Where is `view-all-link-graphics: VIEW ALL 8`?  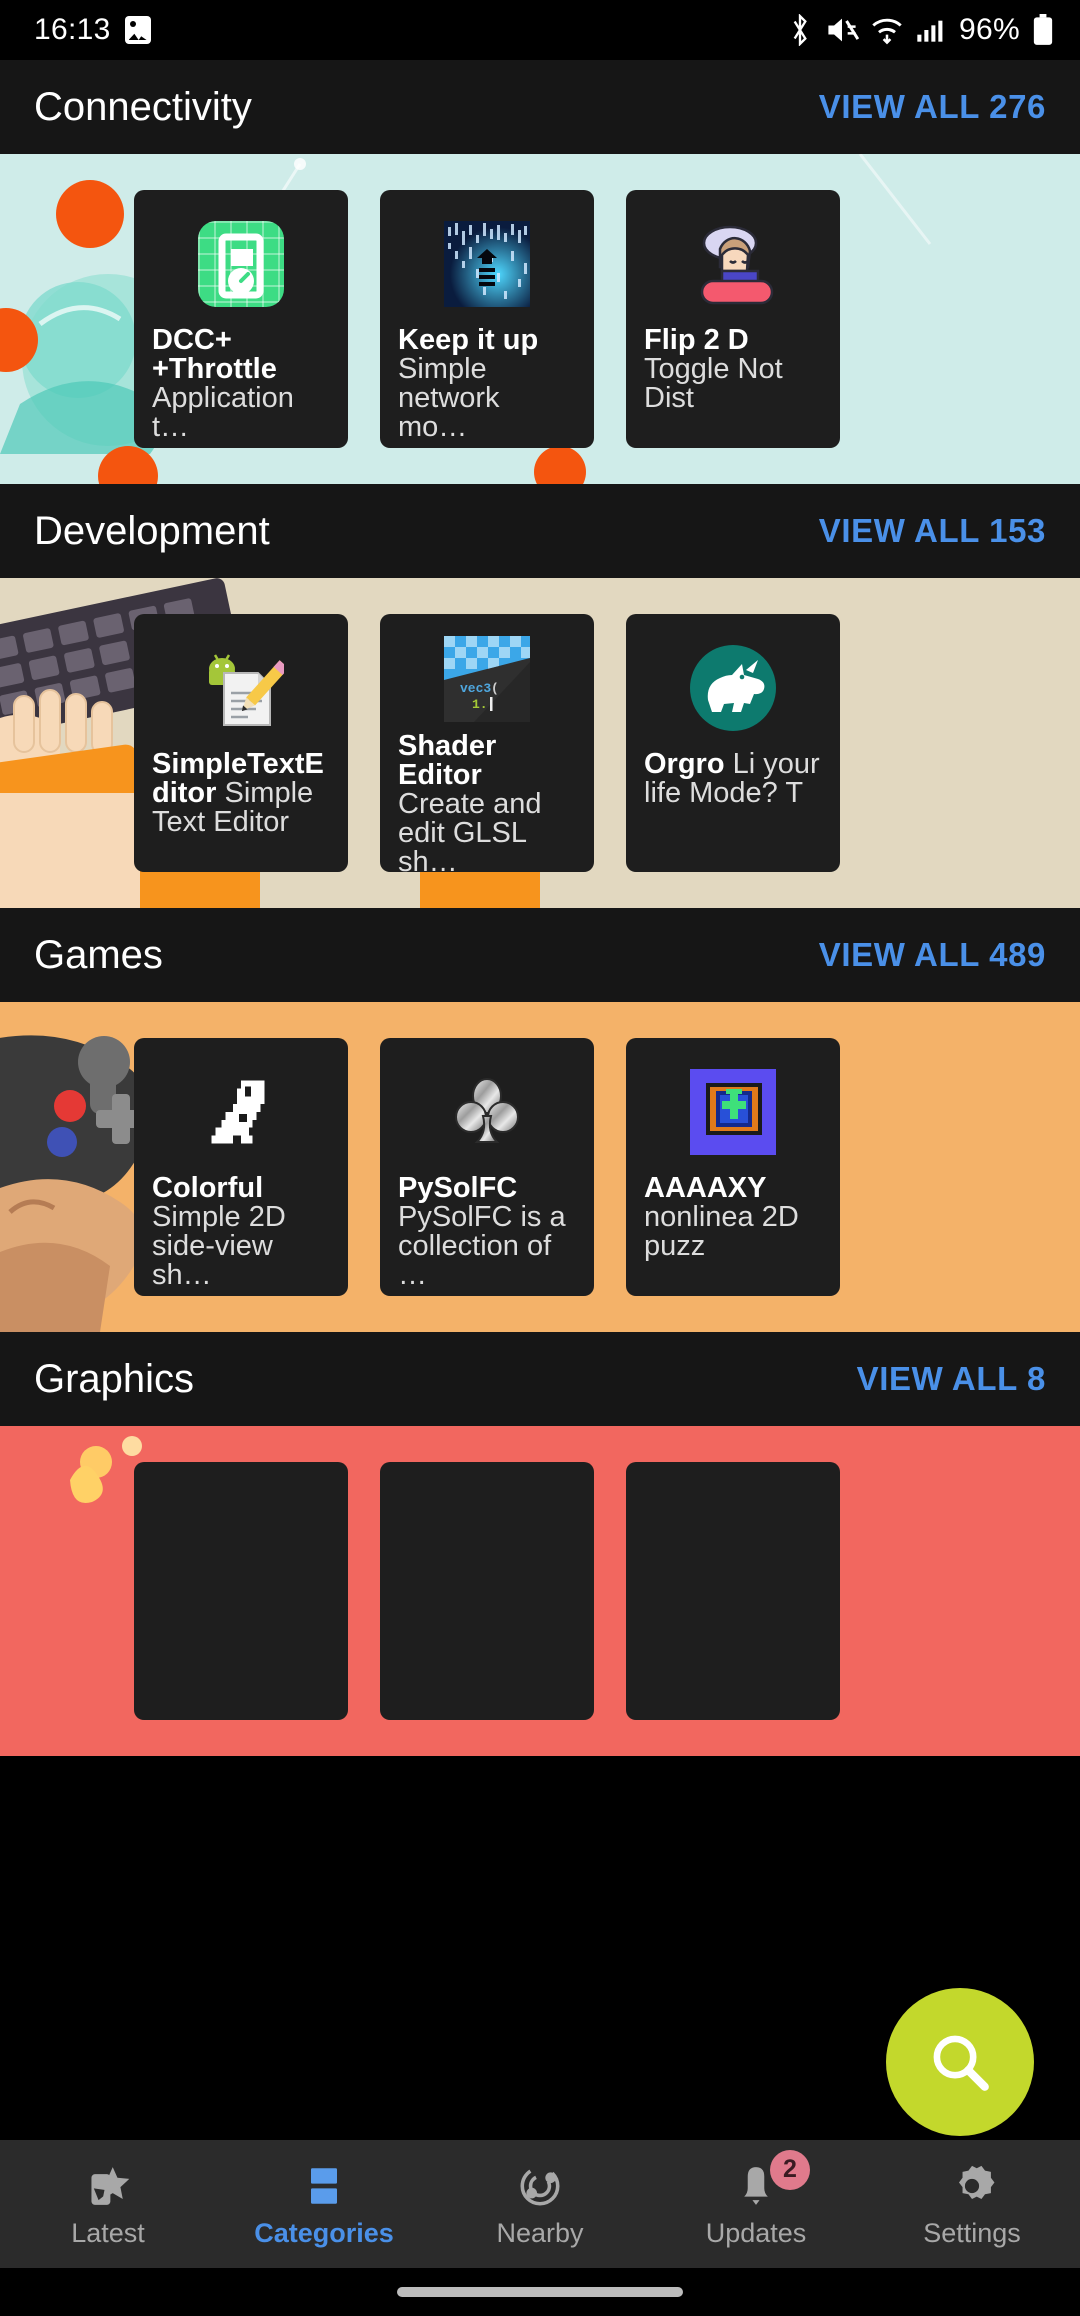 view-all-link-graphics: VIEW ALL 8 is located at coordinates (951, 1379).